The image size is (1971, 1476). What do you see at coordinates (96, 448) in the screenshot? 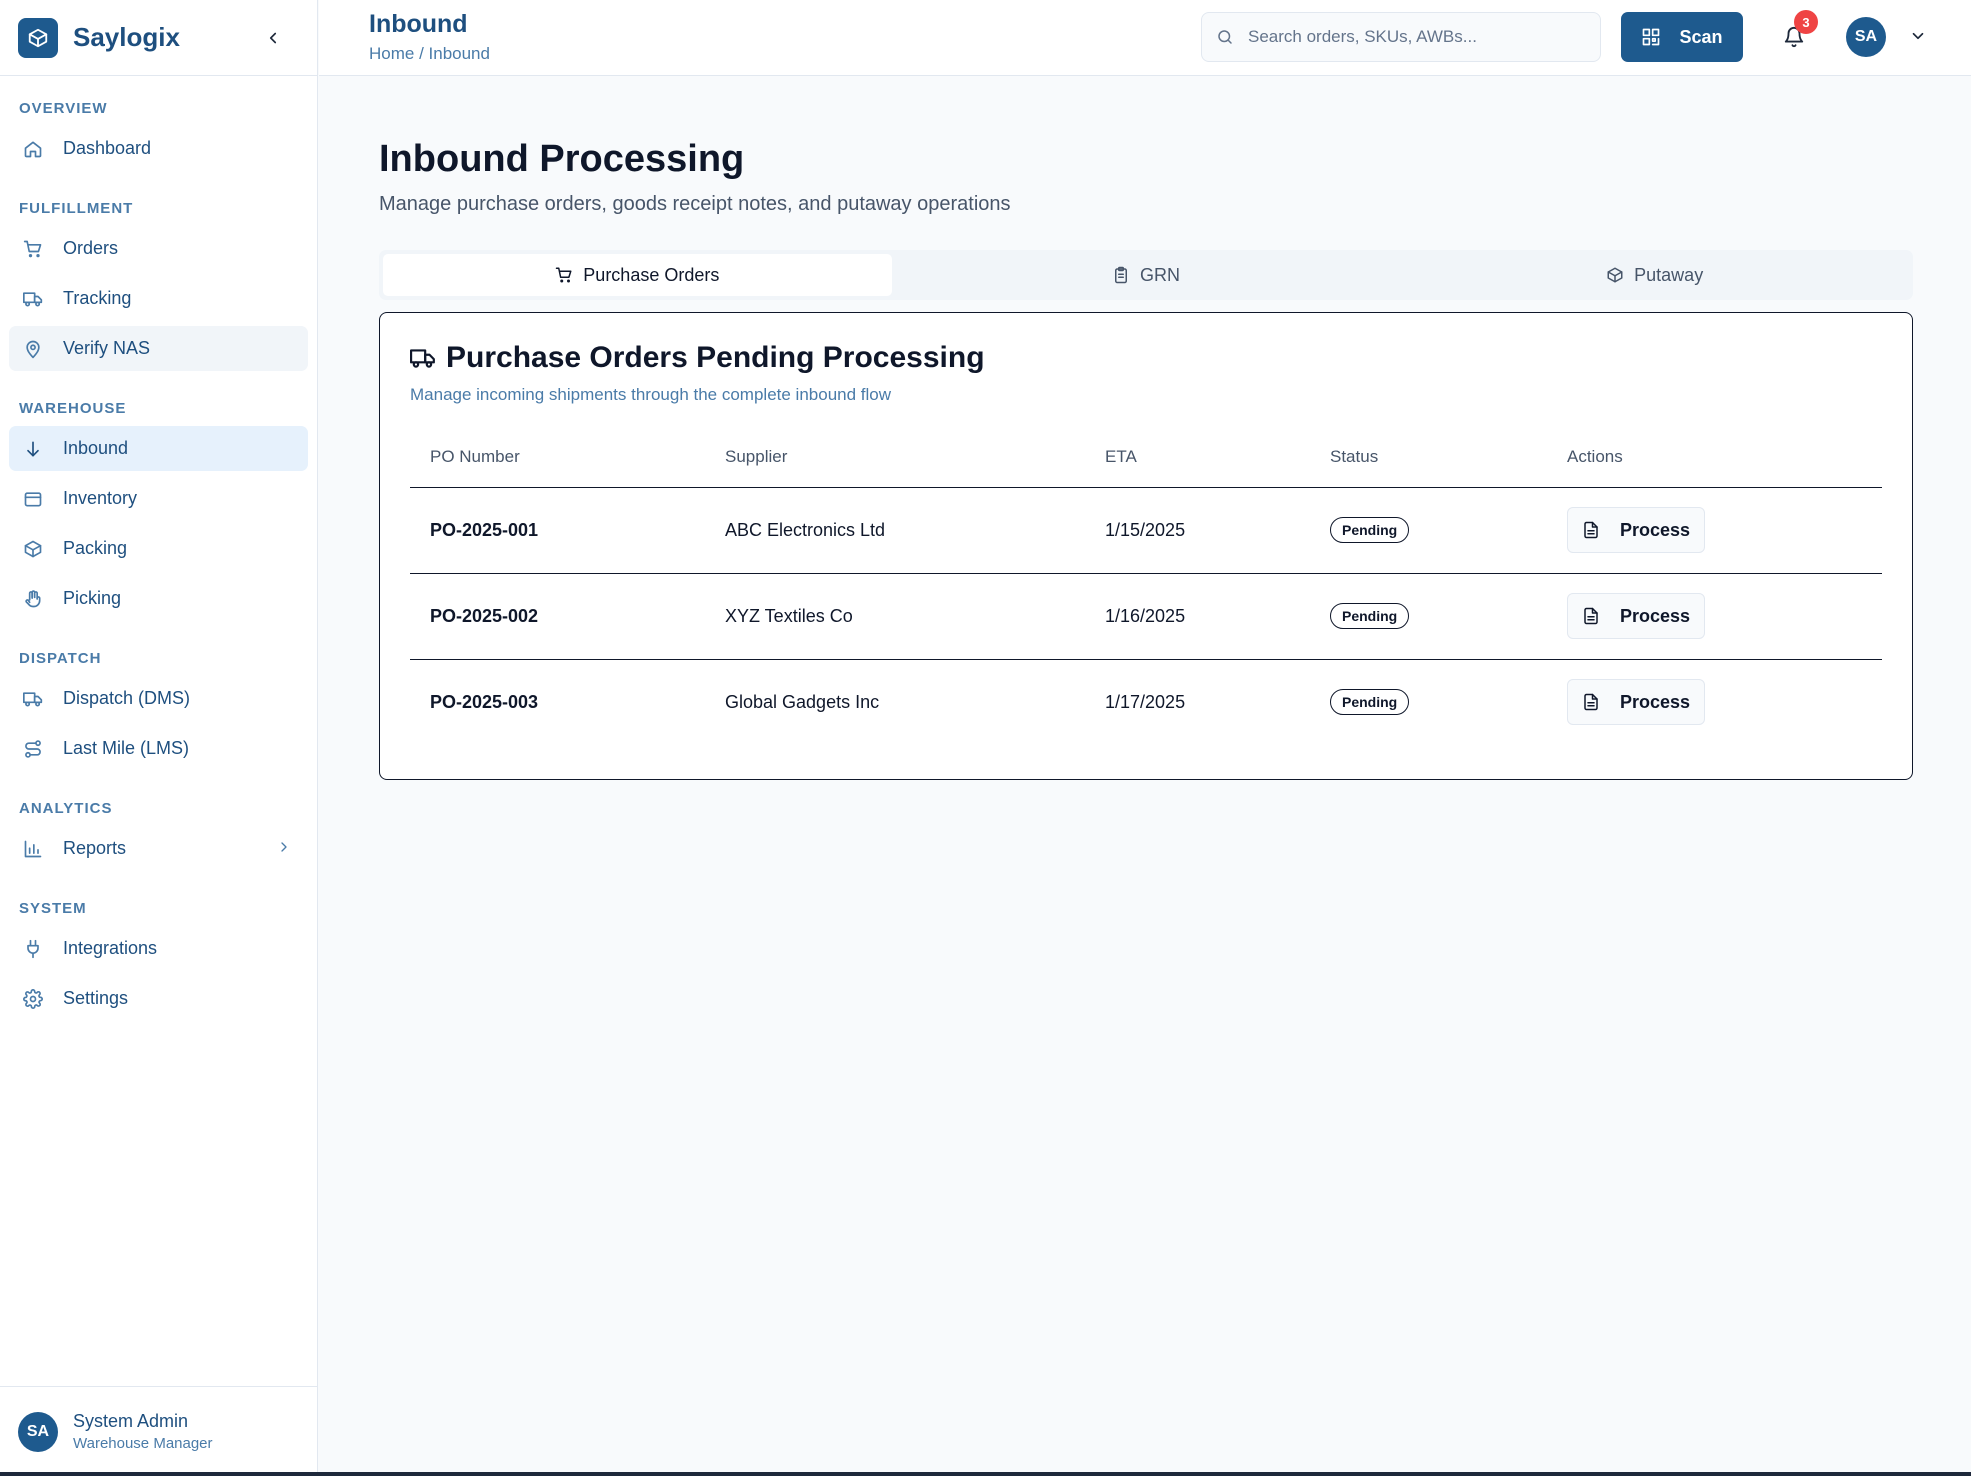
I see `sidebar-item-label: Inbound` at bounding box center [96, 448].